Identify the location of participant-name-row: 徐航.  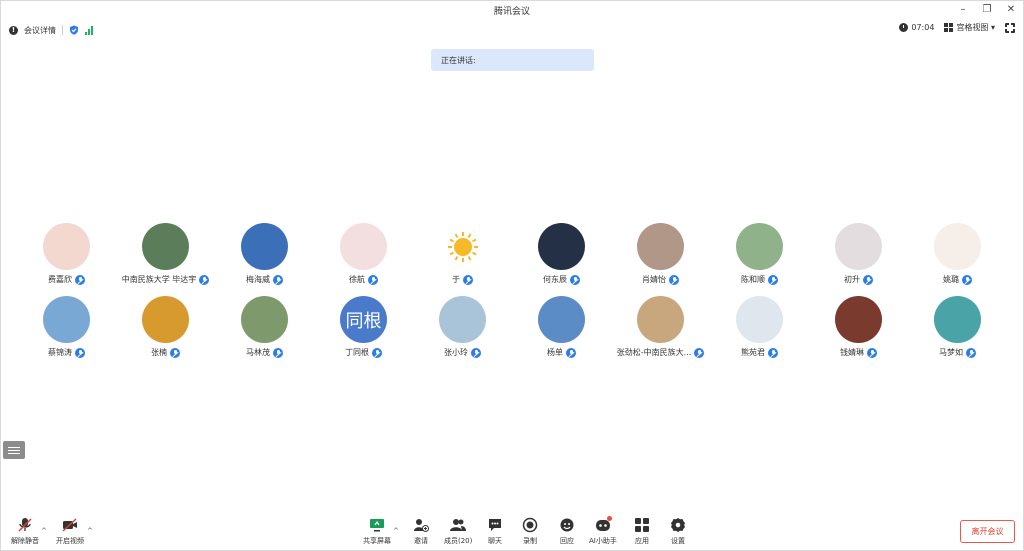
(363, 279).